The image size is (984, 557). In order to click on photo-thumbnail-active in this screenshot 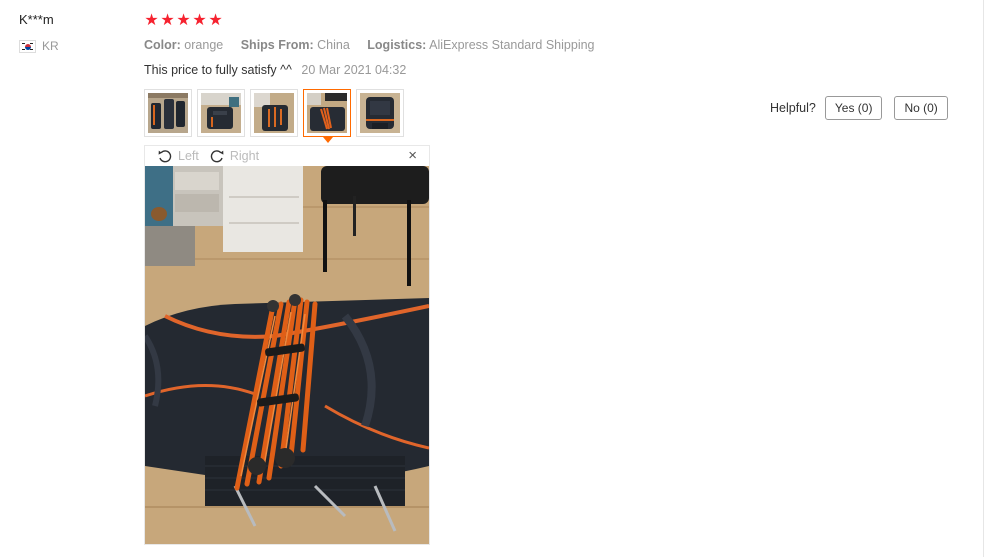, I will do `click(327, 116)`.